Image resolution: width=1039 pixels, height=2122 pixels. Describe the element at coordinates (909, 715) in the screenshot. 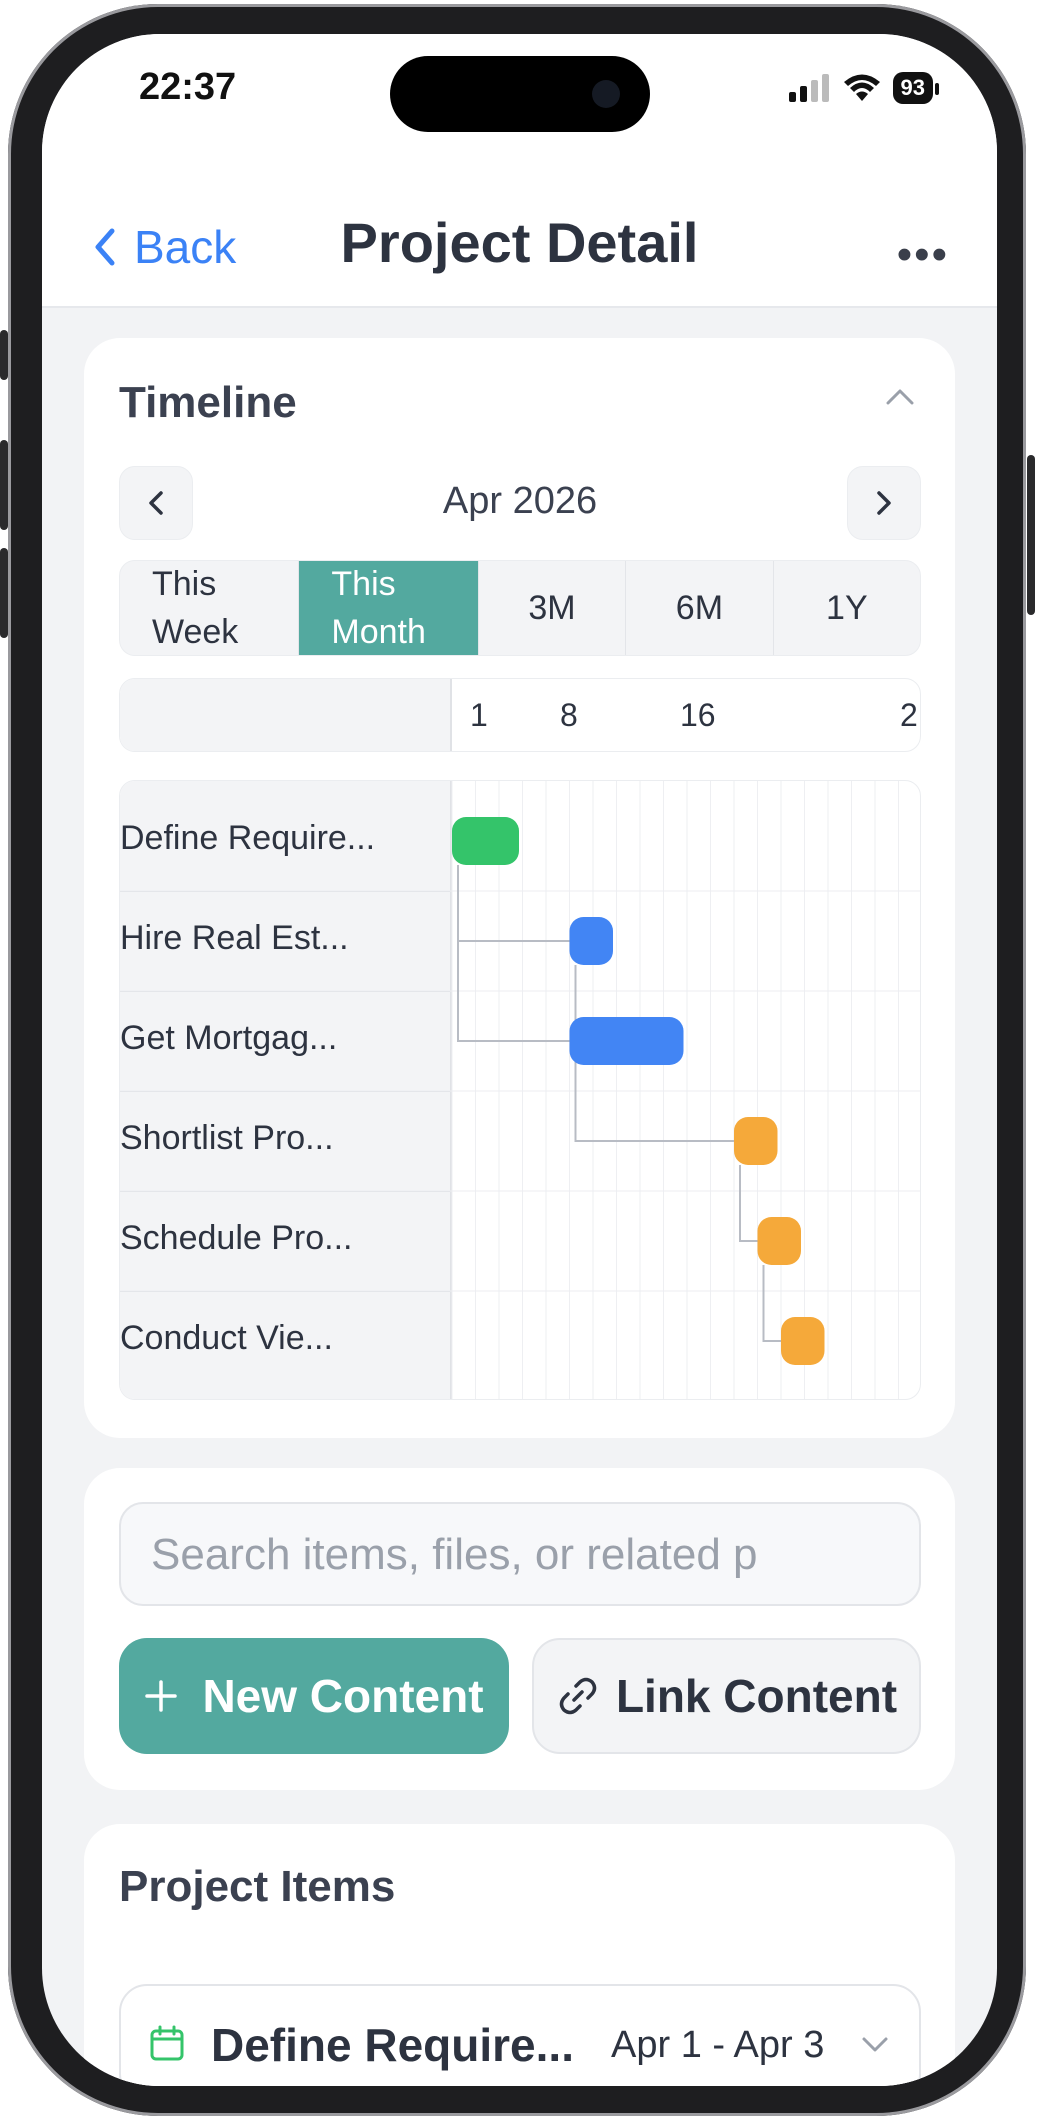

I see `axis-tick: 2` at that location.